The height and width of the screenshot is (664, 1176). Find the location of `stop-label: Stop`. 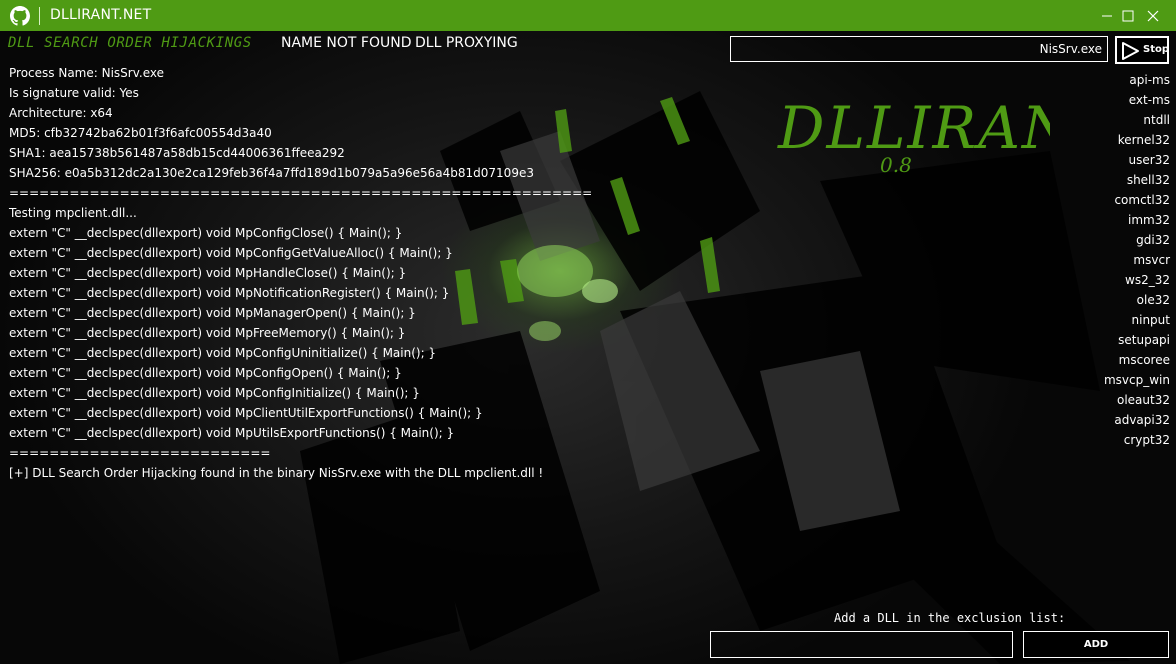

stop-label: Stop is located at coordinates (1156, 49).